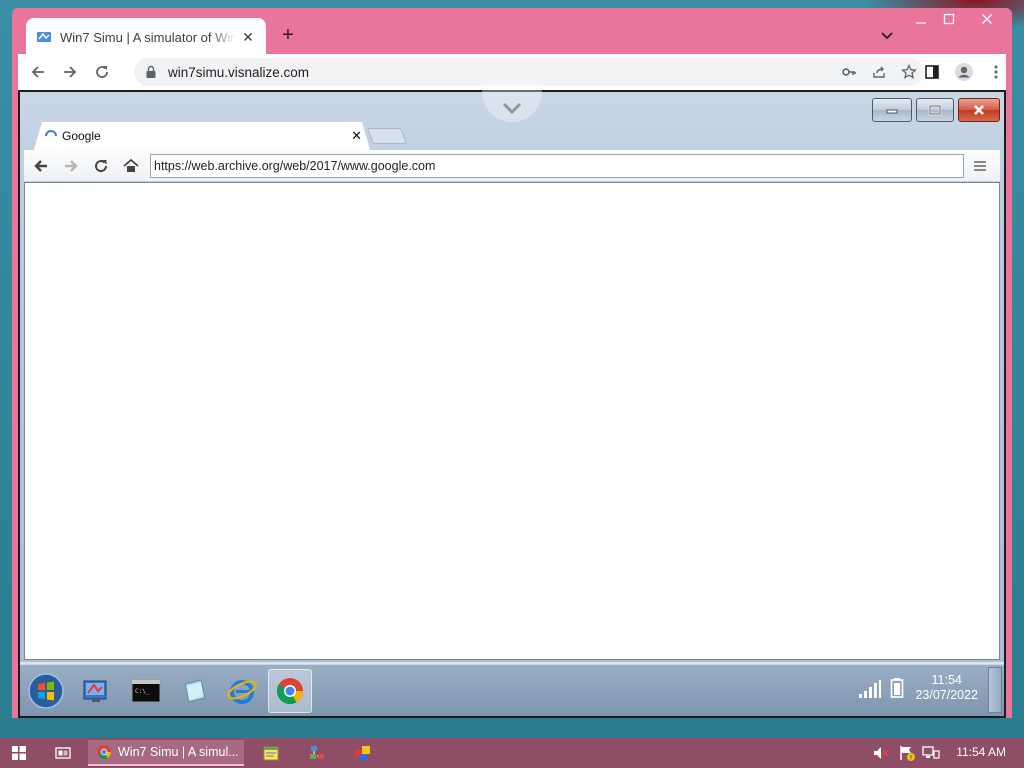 The image size is (1024, 768). What do you see at coordinates (51, 136) in the screenshot?
I see `loading-spinner-icon` at bounding box center [51, 136].